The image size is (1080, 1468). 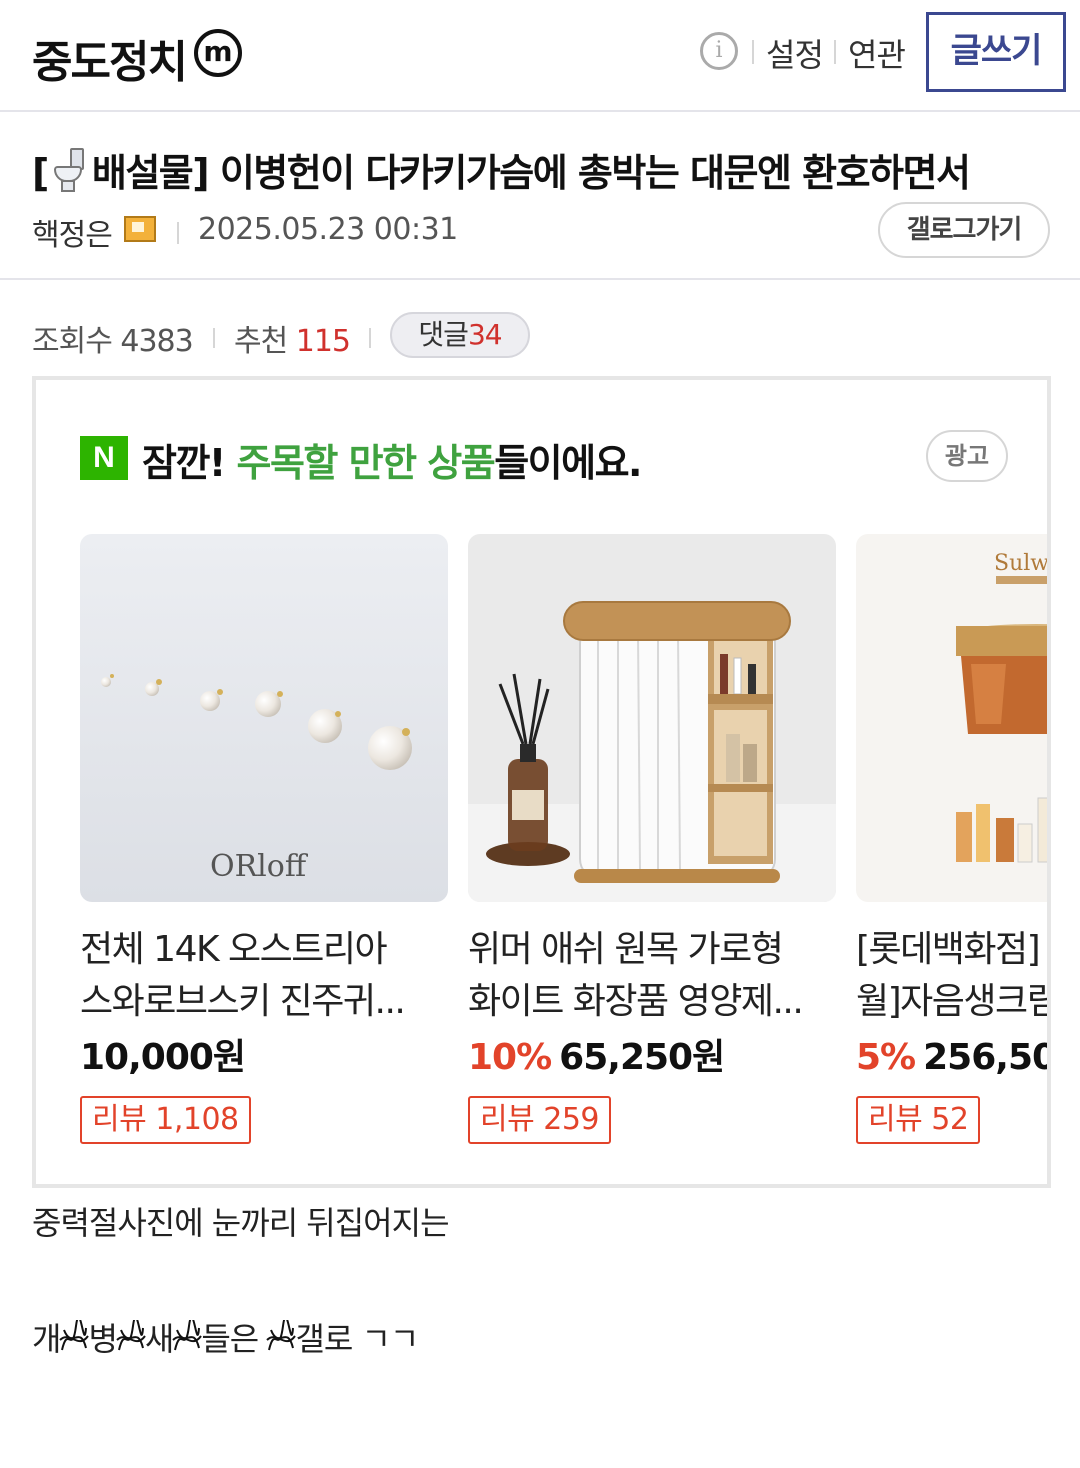 What do you see at coordinates (234, 1339) in the screenshot?
I see `body-text-part: 들은` at bounding box center [234, 1339].